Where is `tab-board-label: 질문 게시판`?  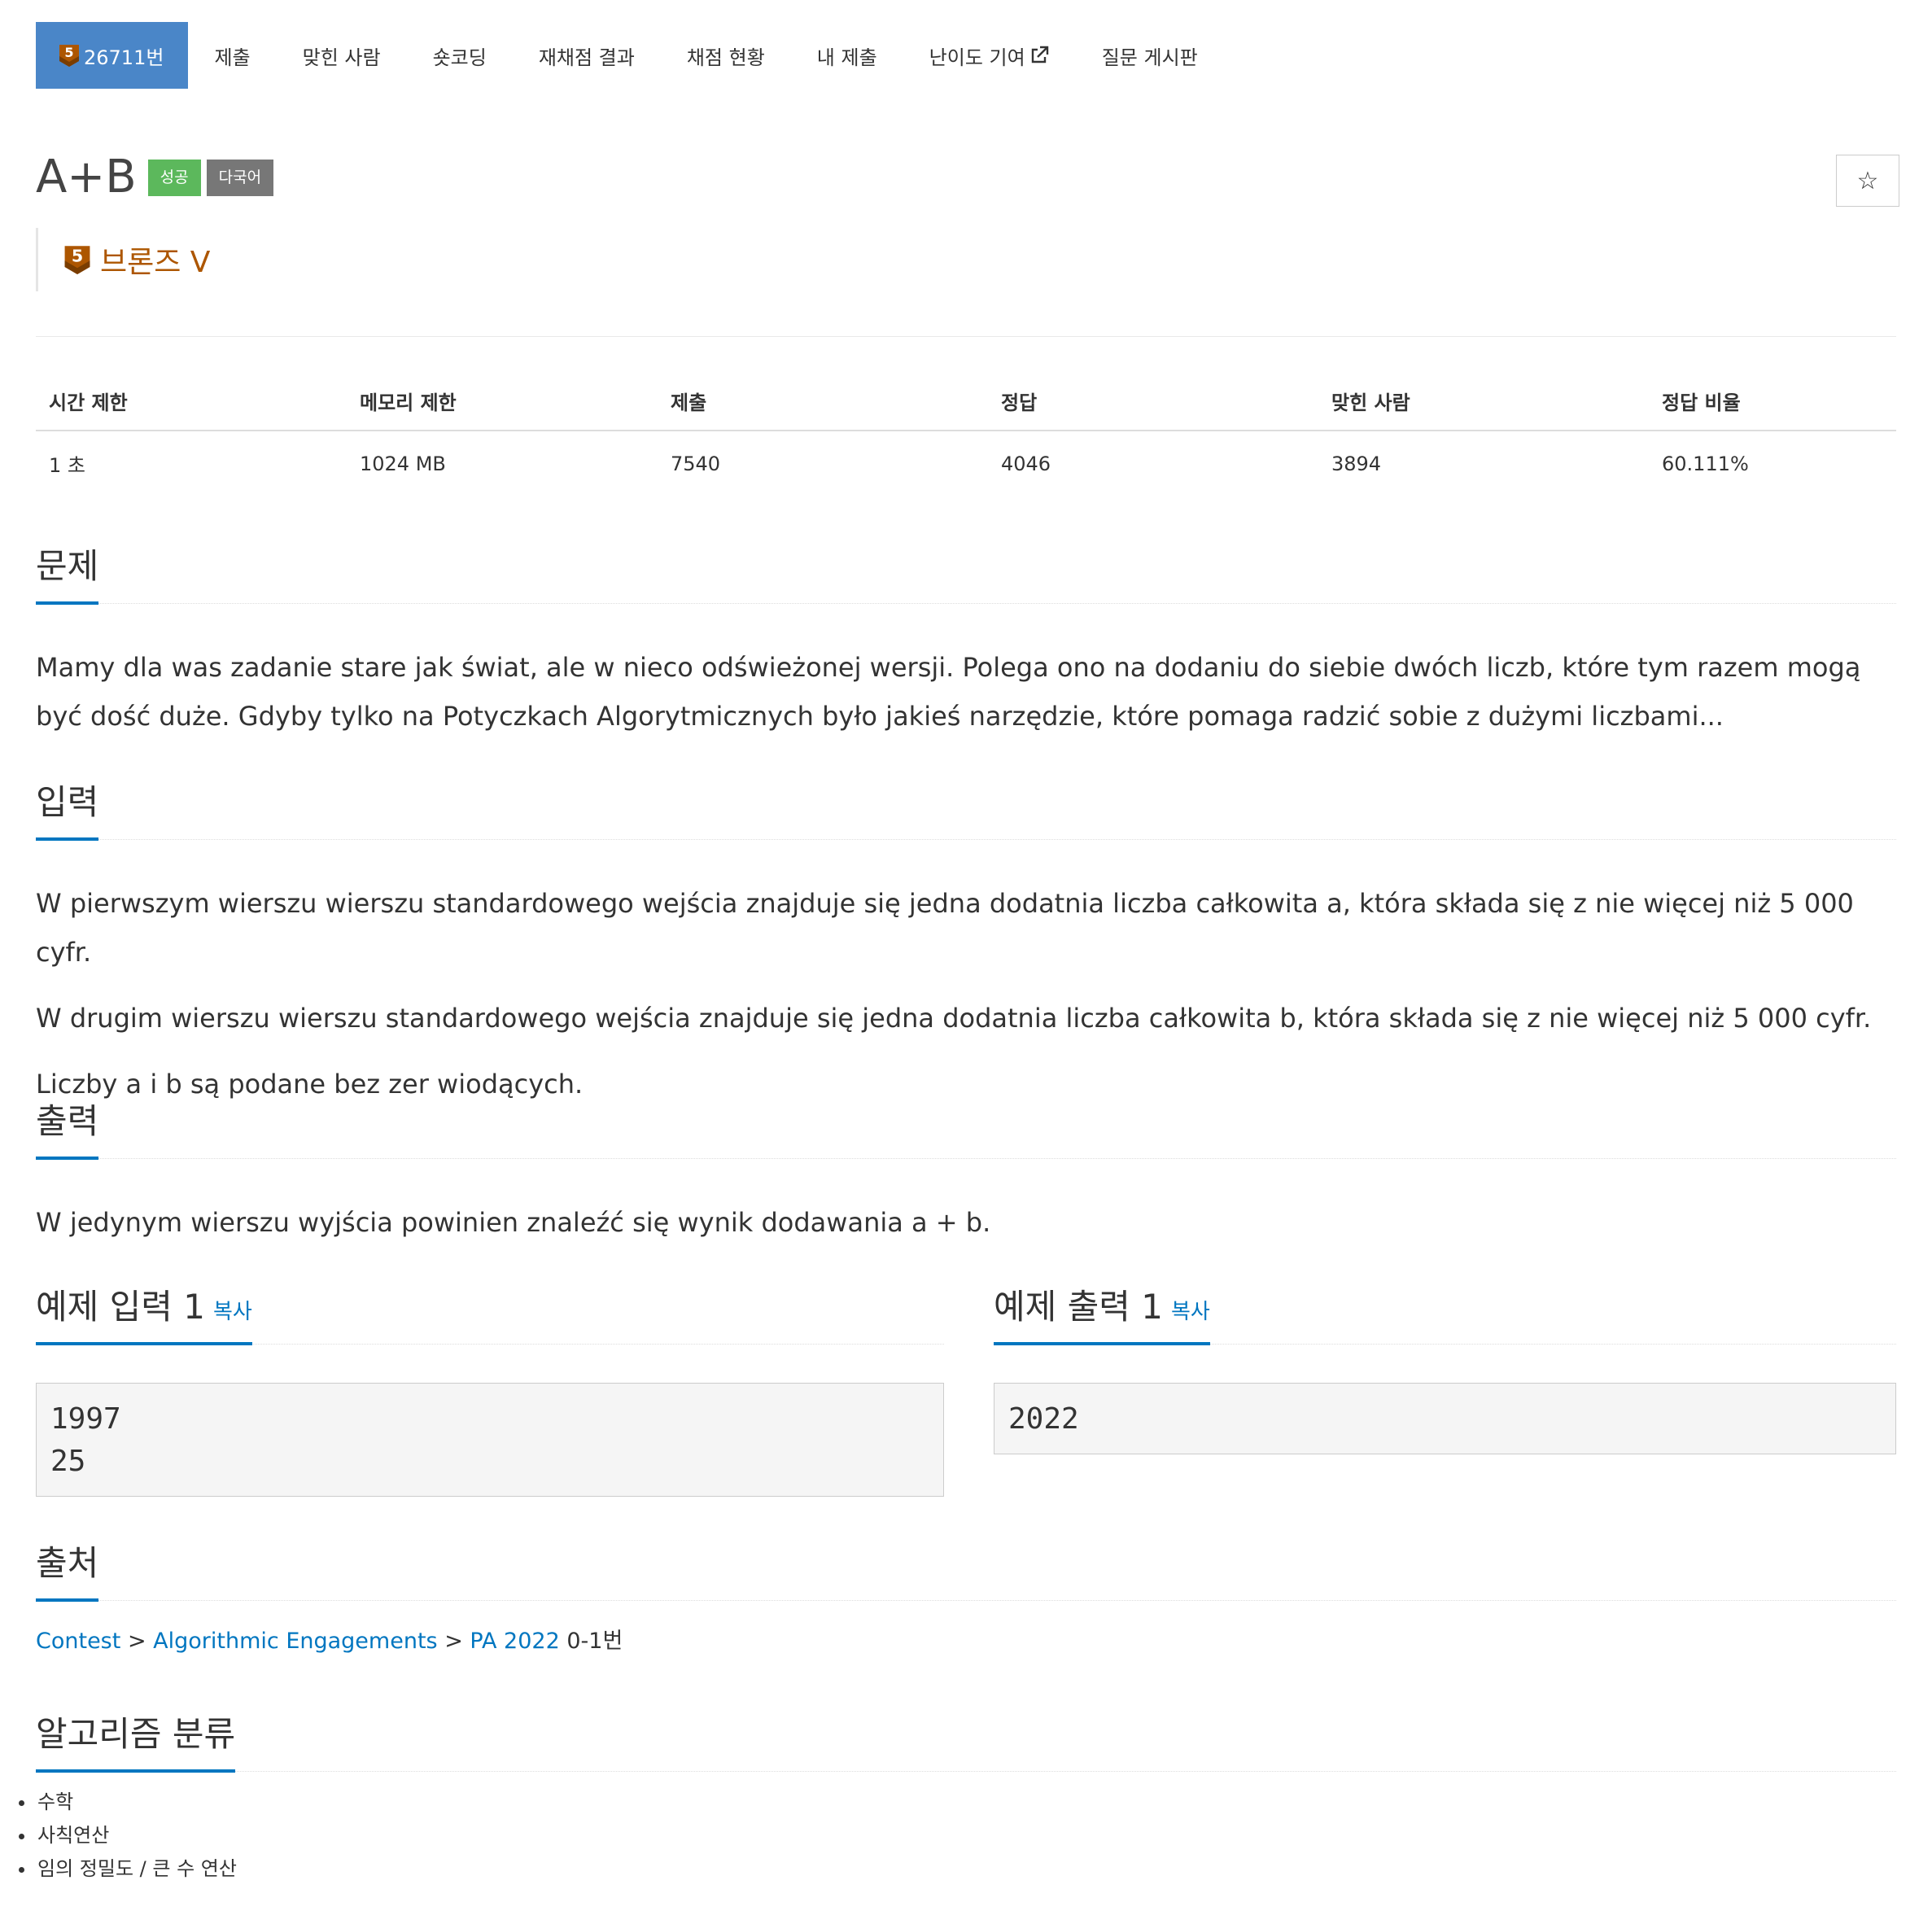
tab-board-label: 질문 게시판 is located at coordinates (1149, 57).